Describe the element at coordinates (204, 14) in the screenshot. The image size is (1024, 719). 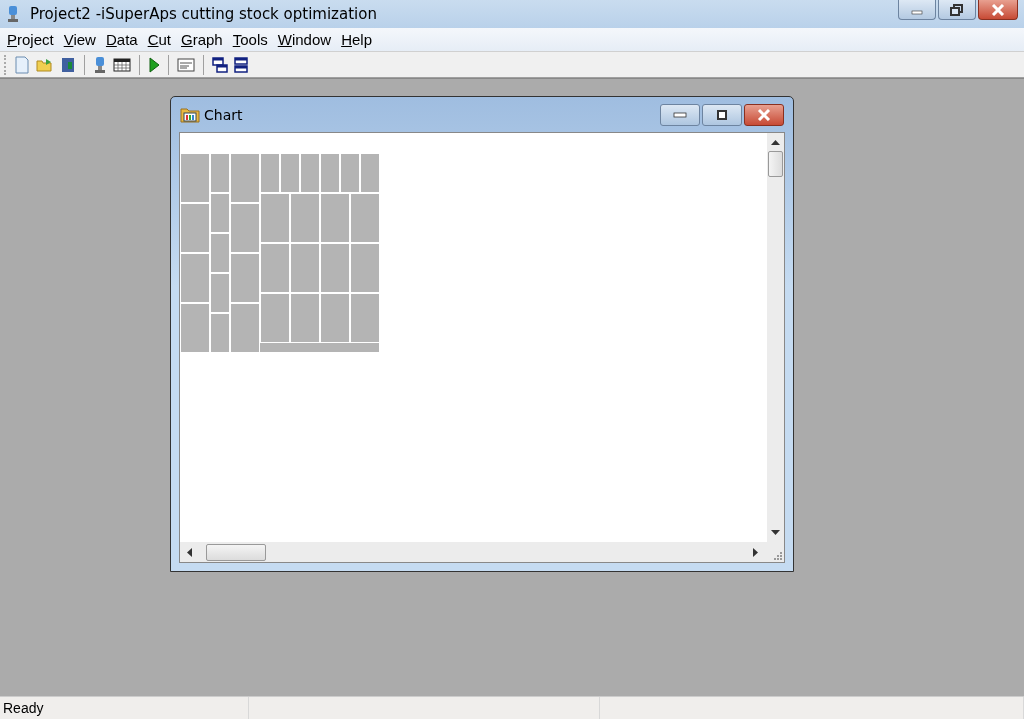
I see `window-title: Project2 -iSuperAps cutting stock optimization` at that location.